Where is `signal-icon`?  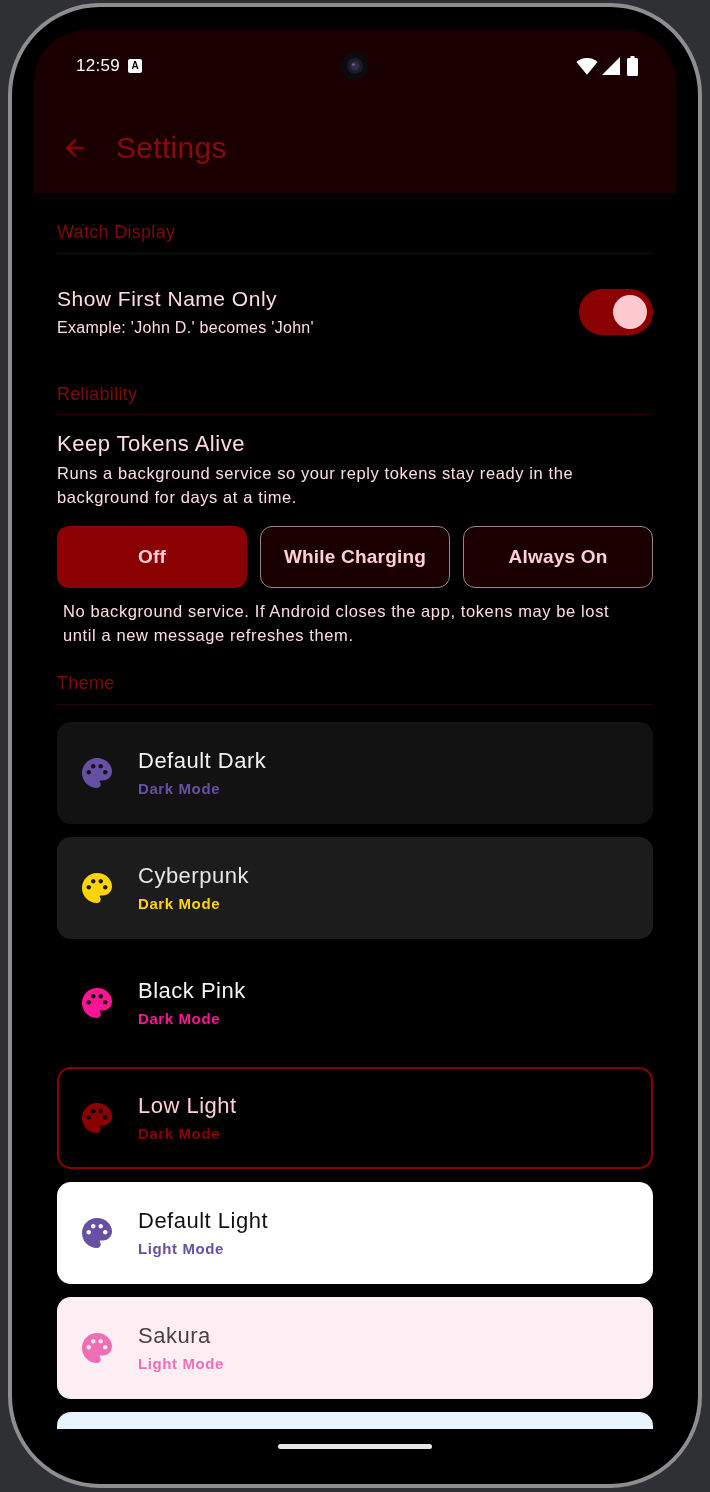 signal-icon is located at coordinates (611, 66).